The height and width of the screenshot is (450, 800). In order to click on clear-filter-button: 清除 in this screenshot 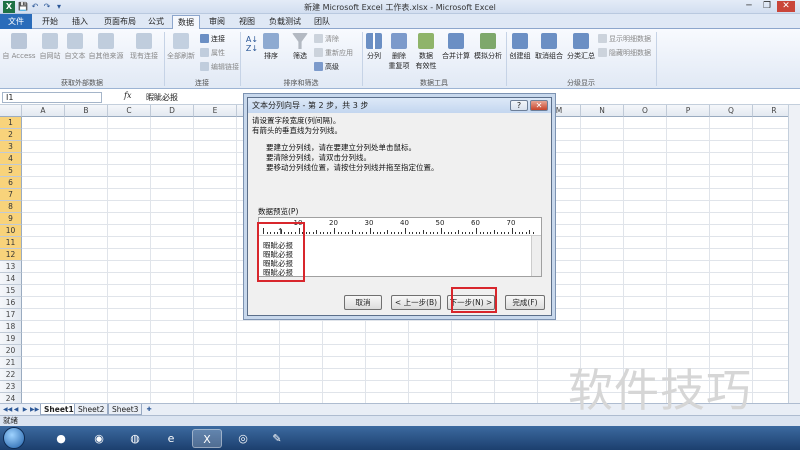, I will do `click(326, 39)`.